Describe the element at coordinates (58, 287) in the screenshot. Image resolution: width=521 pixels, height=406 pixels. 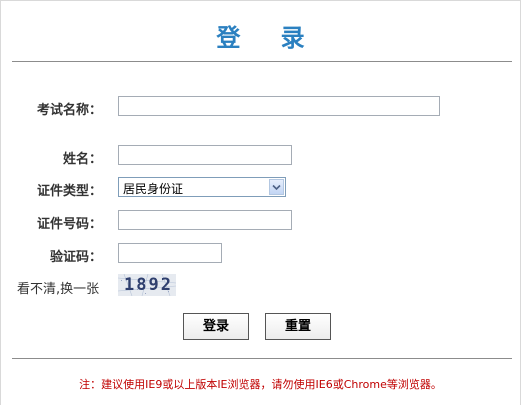
I see `refresh-captcha-link: 看不清,换一张` at that location.